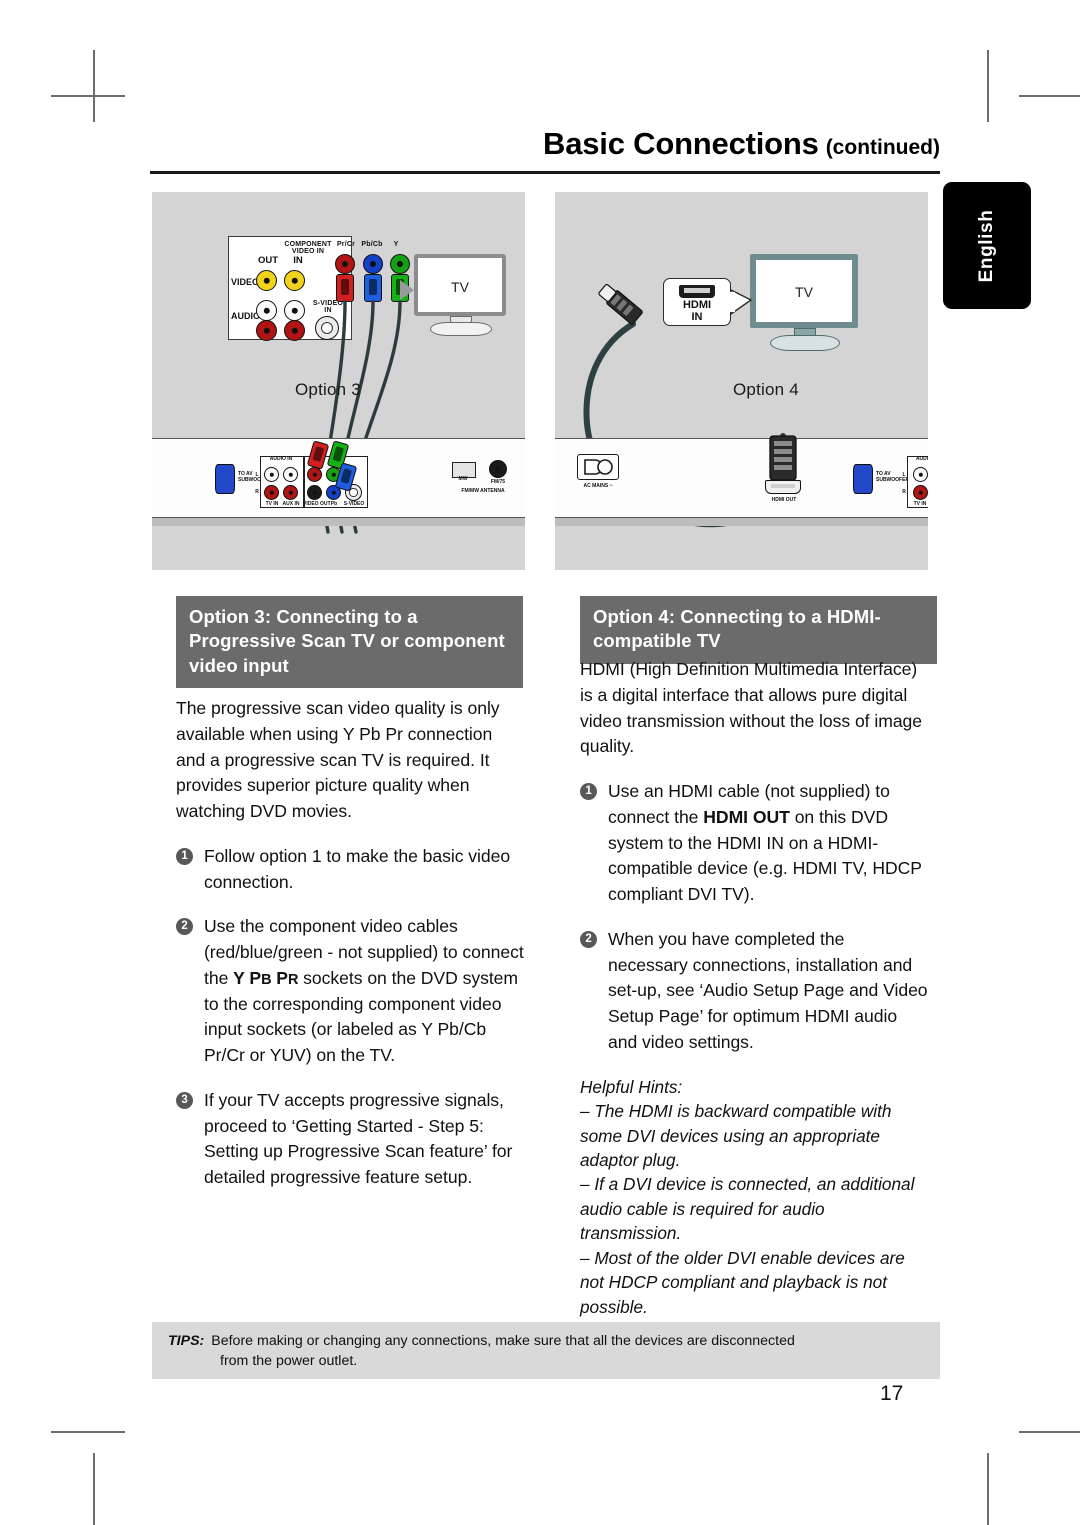  What do you see at coordinates (1049, 1432) in the screenshot?
I see `crop-mark-bottom-right-horizontal` at bounding box center [1049, 1432].